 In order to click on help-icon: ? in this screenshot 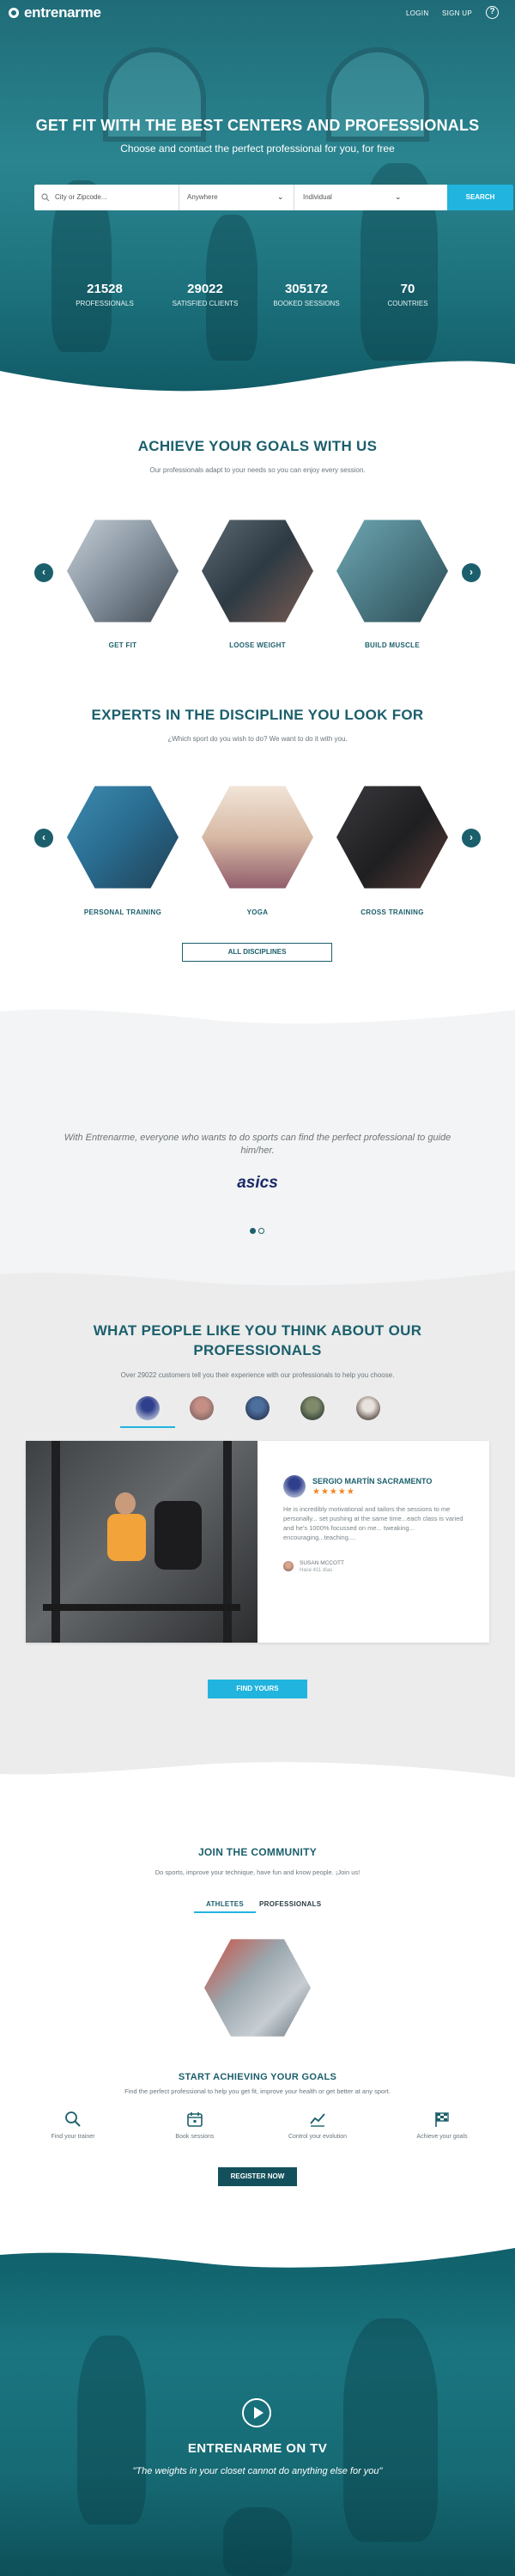, I will do `click(492, 13)`.